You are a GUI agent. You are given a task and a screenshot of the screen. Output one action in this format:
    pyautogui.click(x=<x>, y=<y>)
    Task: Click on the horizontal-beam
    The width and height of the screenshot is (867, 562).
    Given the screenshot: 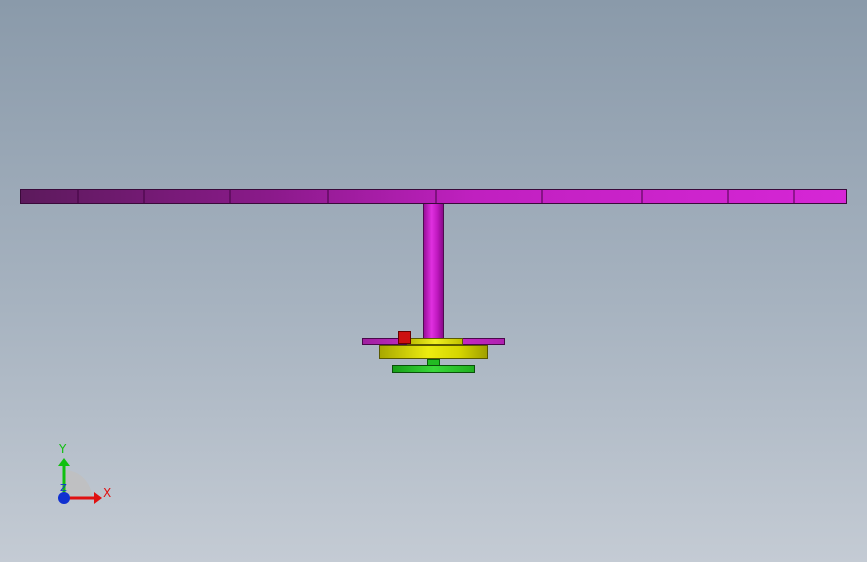 What is the action you would take?
    pyautogui.click(x=433, y=196)
    